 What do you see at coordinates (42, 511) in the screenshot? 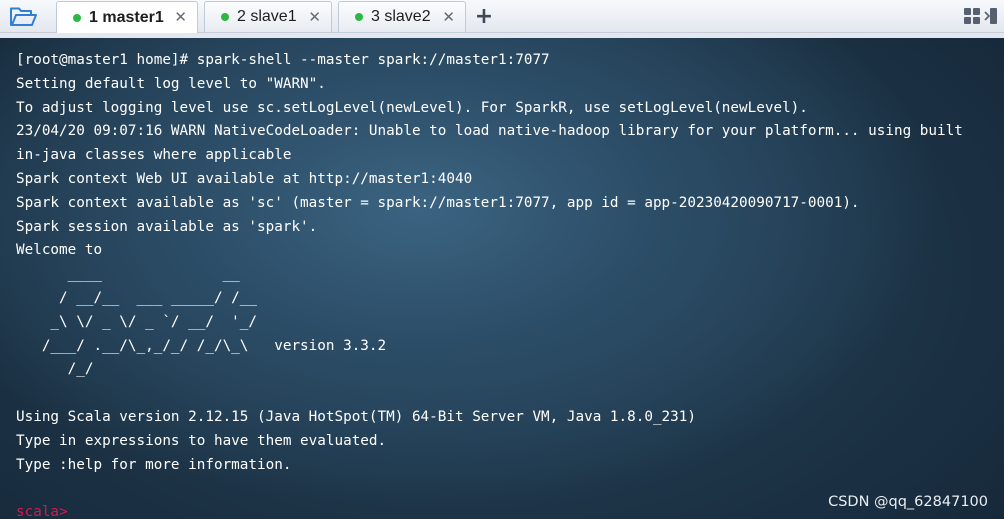
I see `prompt-text: scala>` at bounding box center [42, 511].